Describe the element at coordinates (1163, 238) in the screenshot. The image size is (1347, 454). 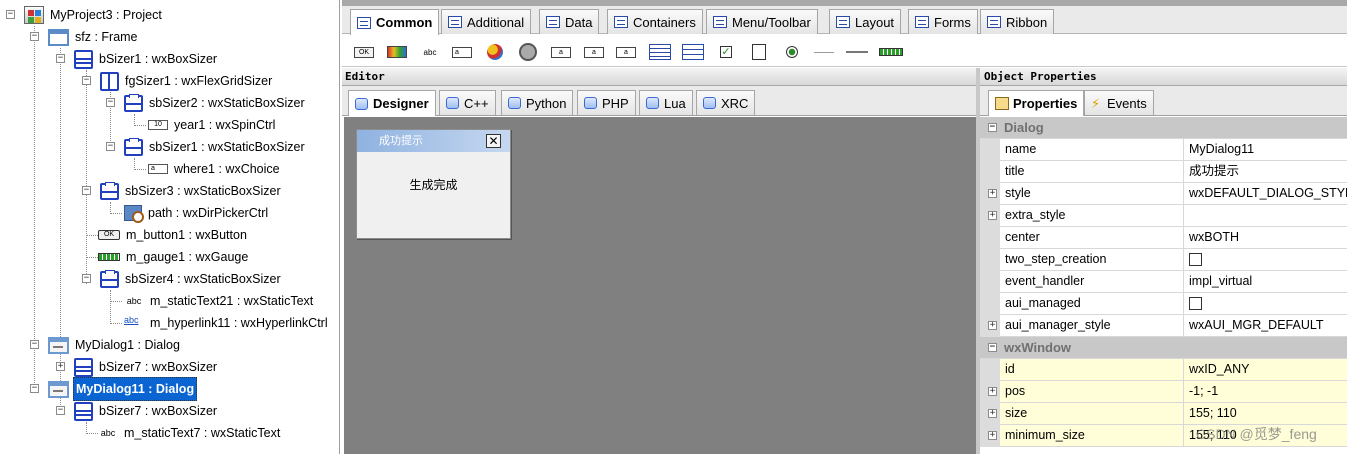
I see `property-row: center wxBOTH` at that location.